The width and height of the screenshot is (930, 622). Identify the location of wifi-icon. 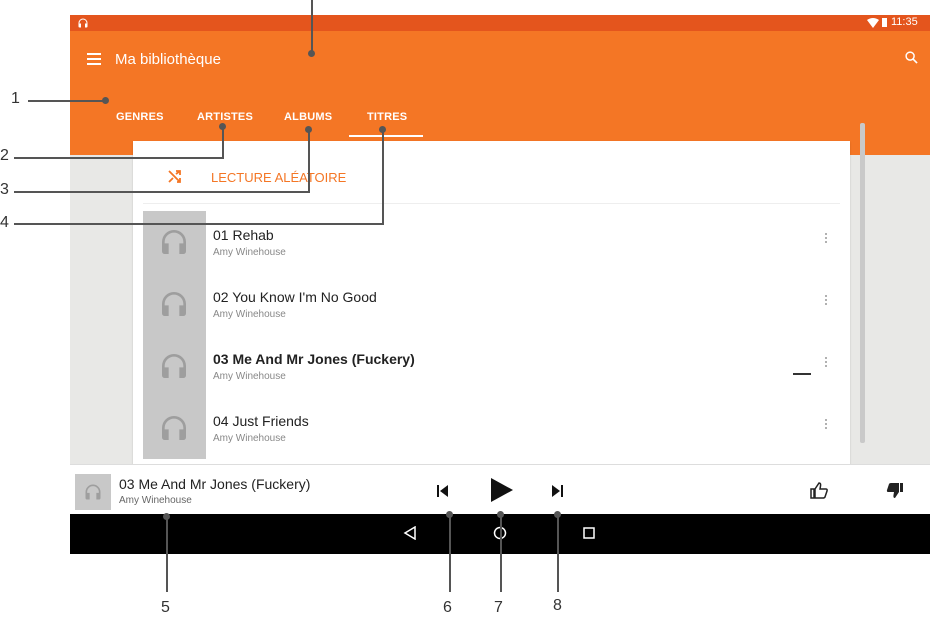
(873, 23).